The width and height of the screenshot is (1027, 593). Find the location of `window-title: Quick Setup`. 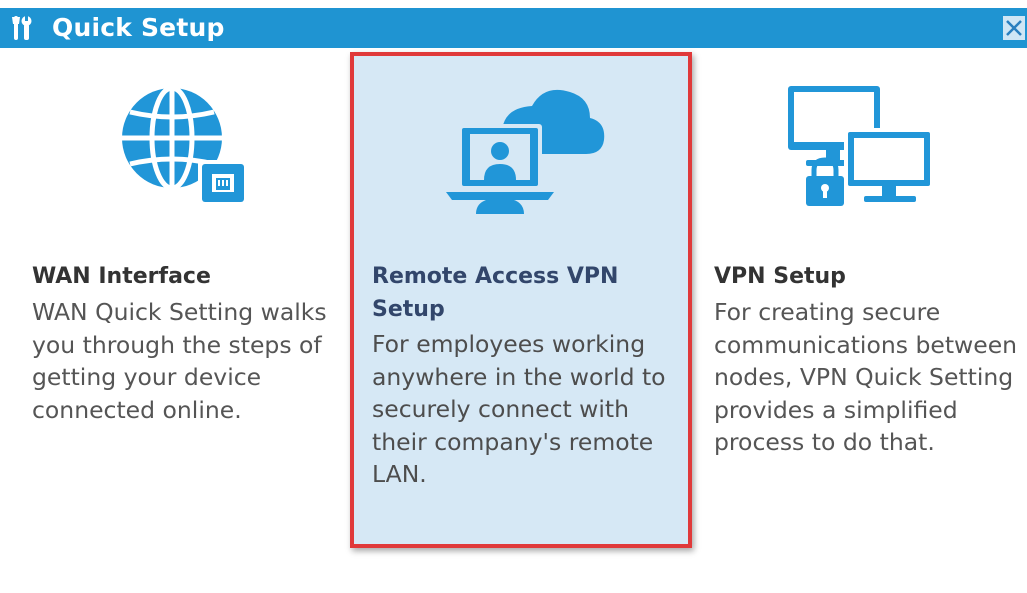

window-title: Quick Setup is located at coordinates (138, 27).